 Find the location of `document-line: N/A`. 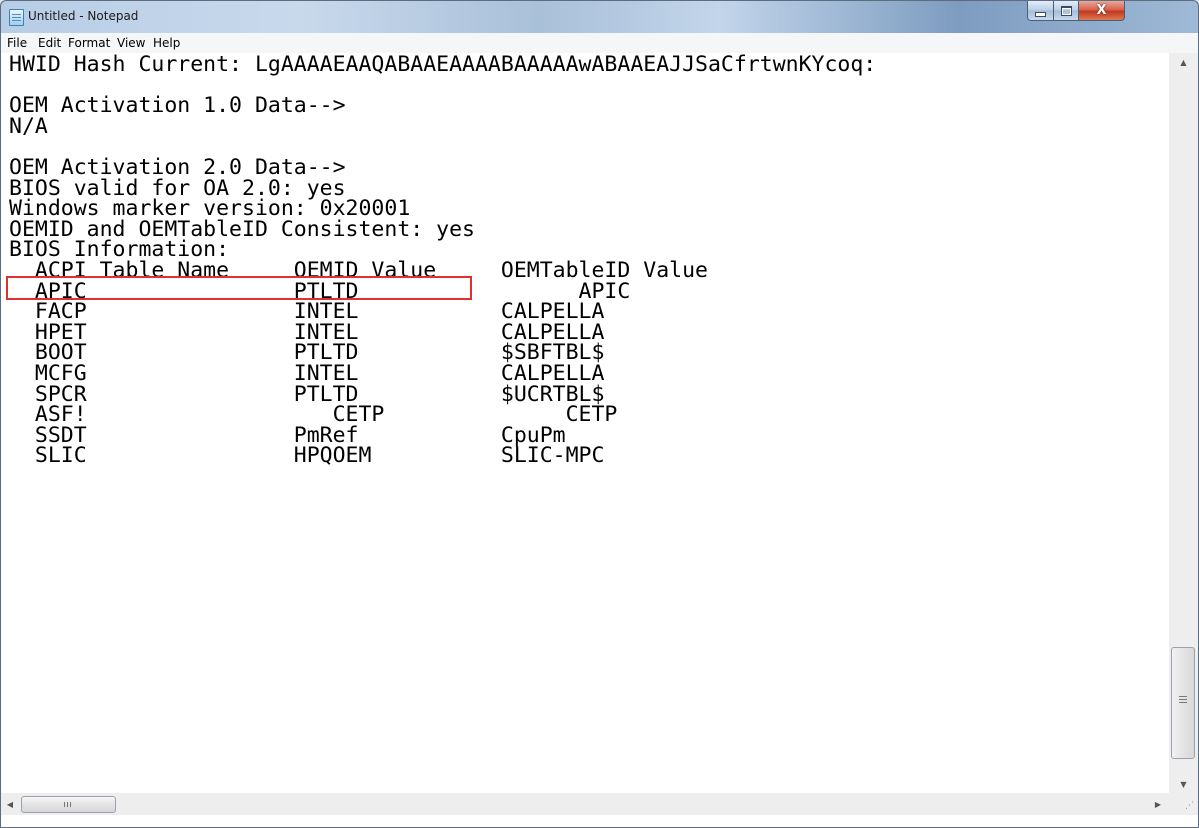

document-line: N/A is located at coordinates (28, 126).